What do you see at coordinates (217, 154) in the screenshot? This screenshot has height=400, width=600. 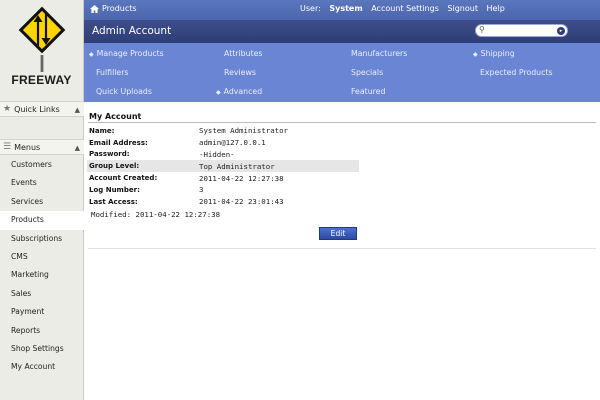 I see `detail-value: -Hidden-` at bounding box center [217, 154].